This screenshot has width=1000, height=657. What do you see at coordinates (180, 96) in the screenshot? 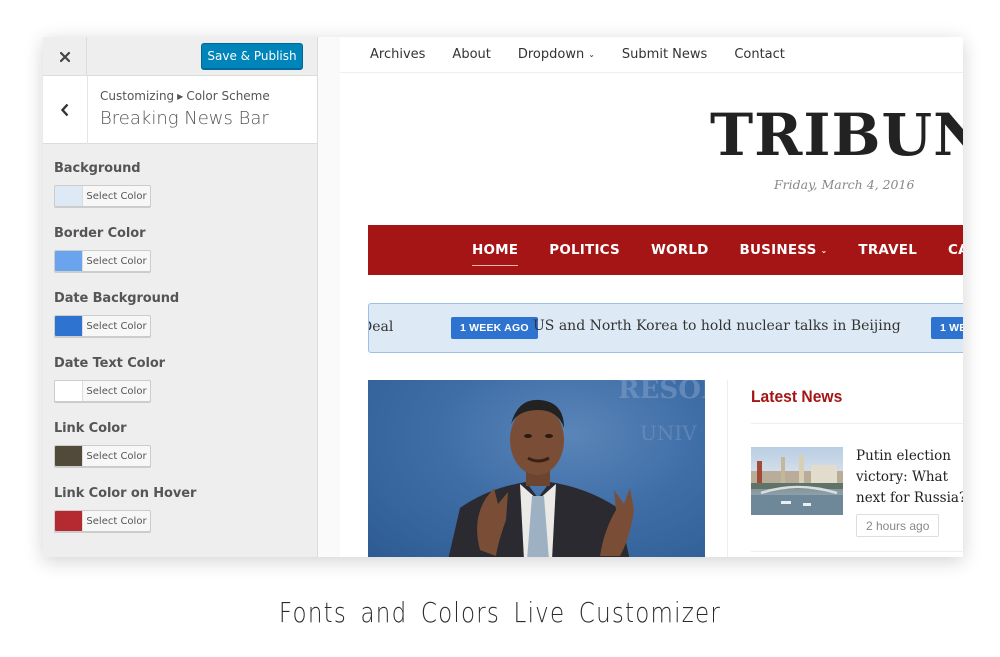
I see `caret-right-icon: ▶` at bounding box center [180, 96].